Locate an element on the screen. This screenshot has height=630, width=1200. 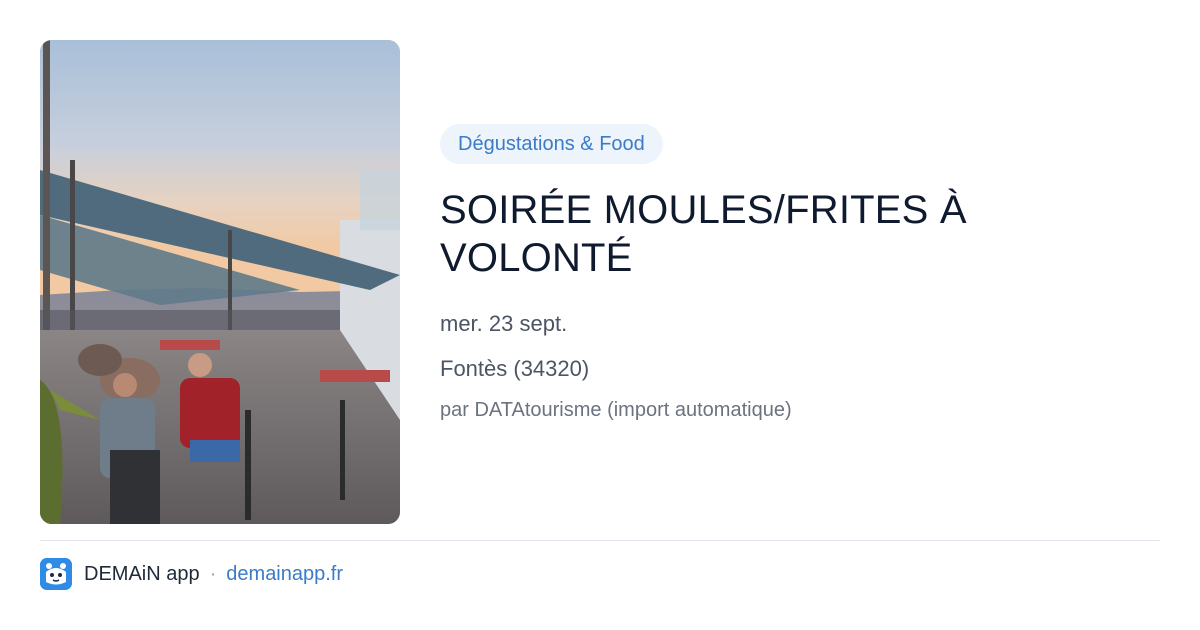
app-website-link: demainapp.fr is located at coordinates (284, 574).